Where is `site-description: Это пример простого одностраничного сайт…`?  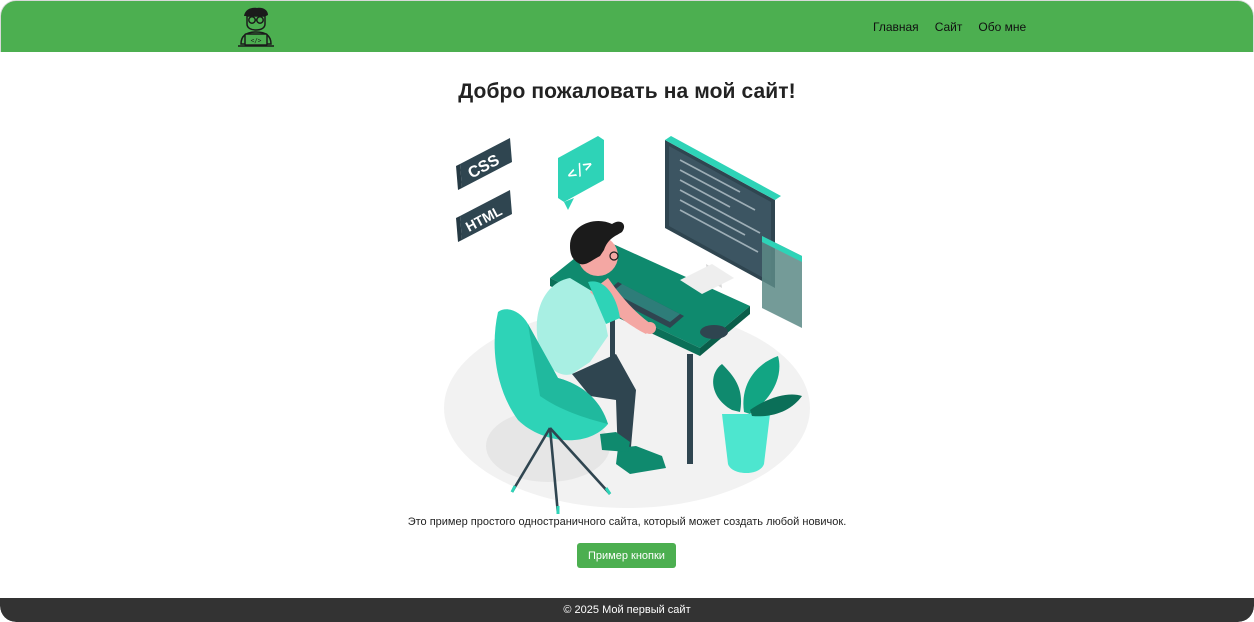
site-description: Это пример простого одностраничного сайт… is located at coordinates (627, 522).